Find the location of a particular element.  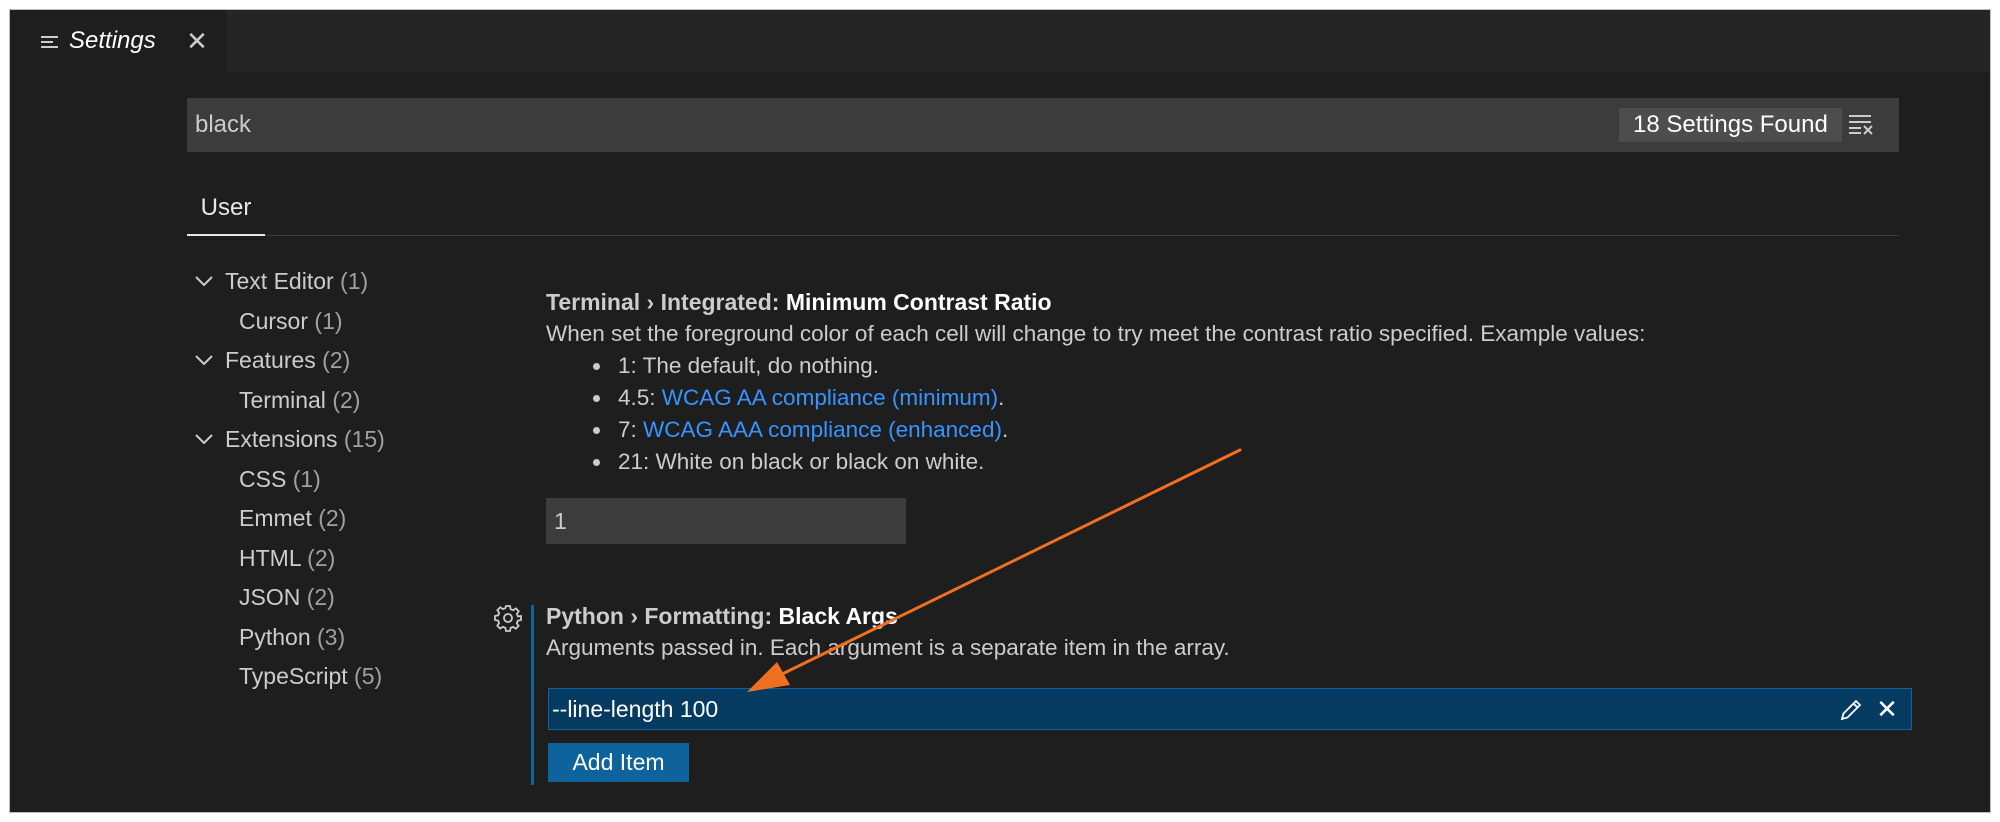

toc-label: CSS is located at coordinates (263, 478).